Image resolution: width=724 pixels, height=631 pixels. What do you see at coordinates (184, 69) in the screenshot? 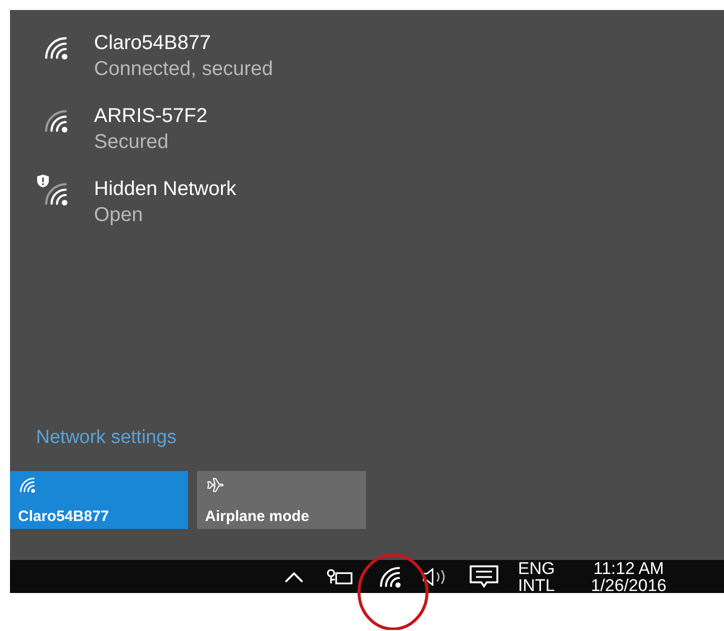
I see `network-status: Connected, secured` at bounding box center [184, 69].